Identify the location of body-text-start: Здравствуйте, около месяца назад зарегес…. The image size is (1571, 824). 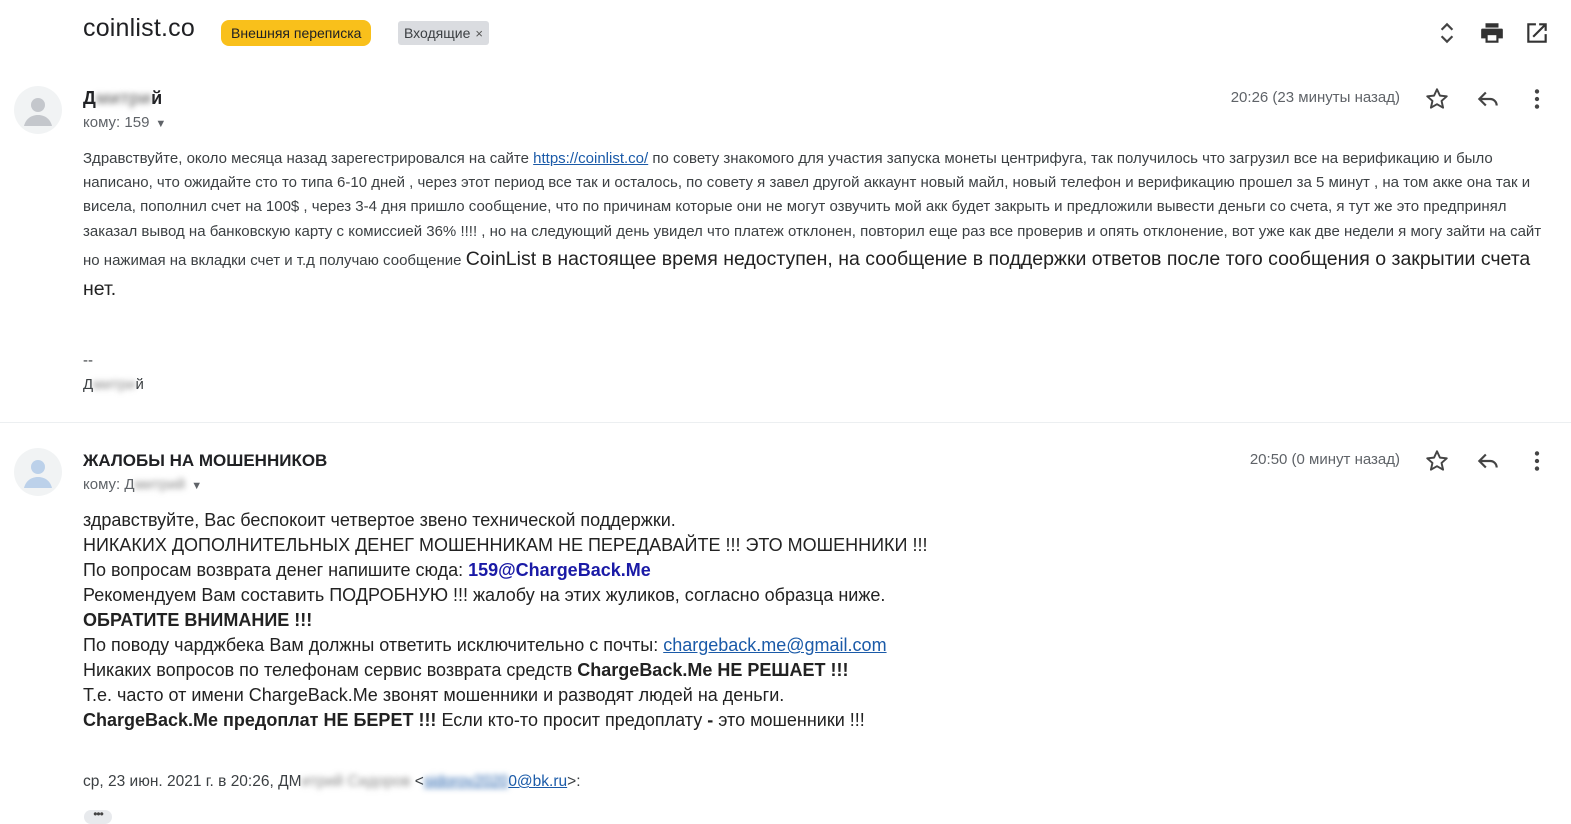
(308, 158).